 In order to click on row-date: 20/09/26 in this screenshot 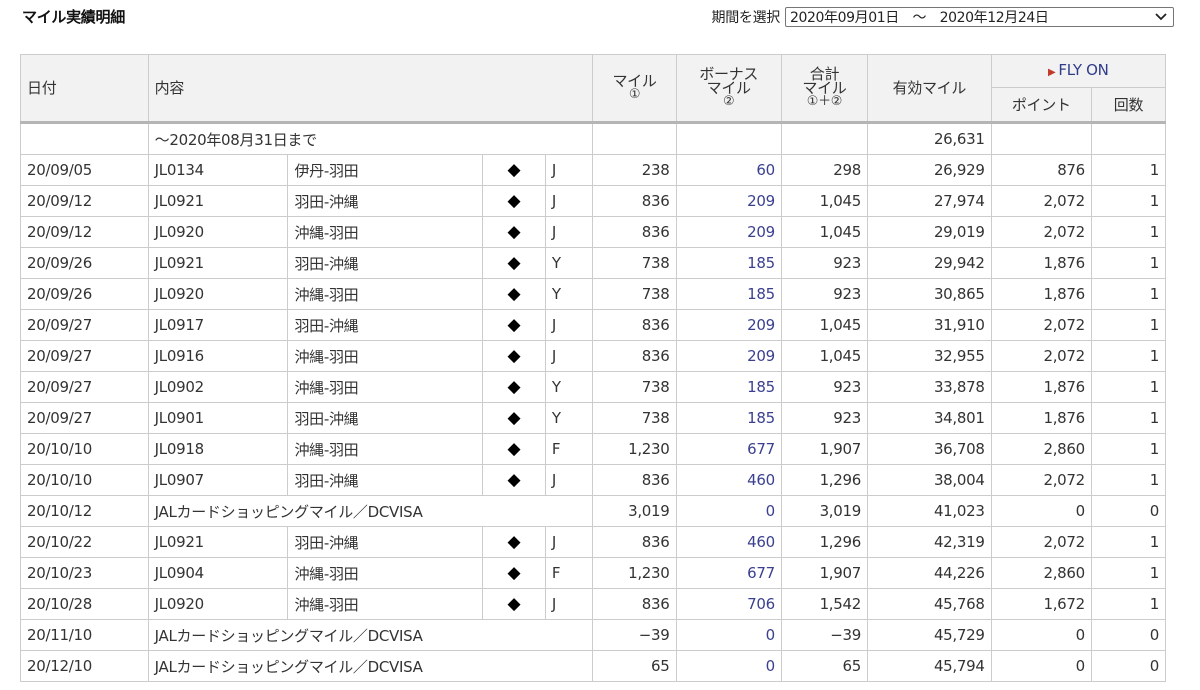, I will do `click(84, 294)`.